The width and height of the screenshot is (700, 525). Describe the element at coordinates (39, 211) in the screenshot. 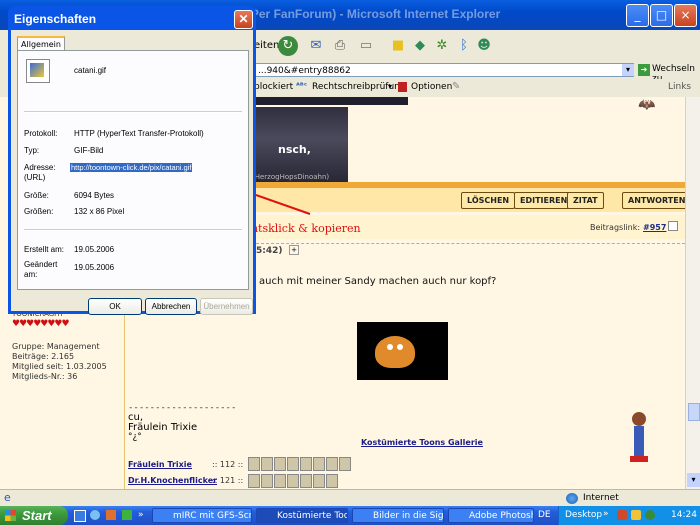

I see `dimensions-label: Größen:` at that location.